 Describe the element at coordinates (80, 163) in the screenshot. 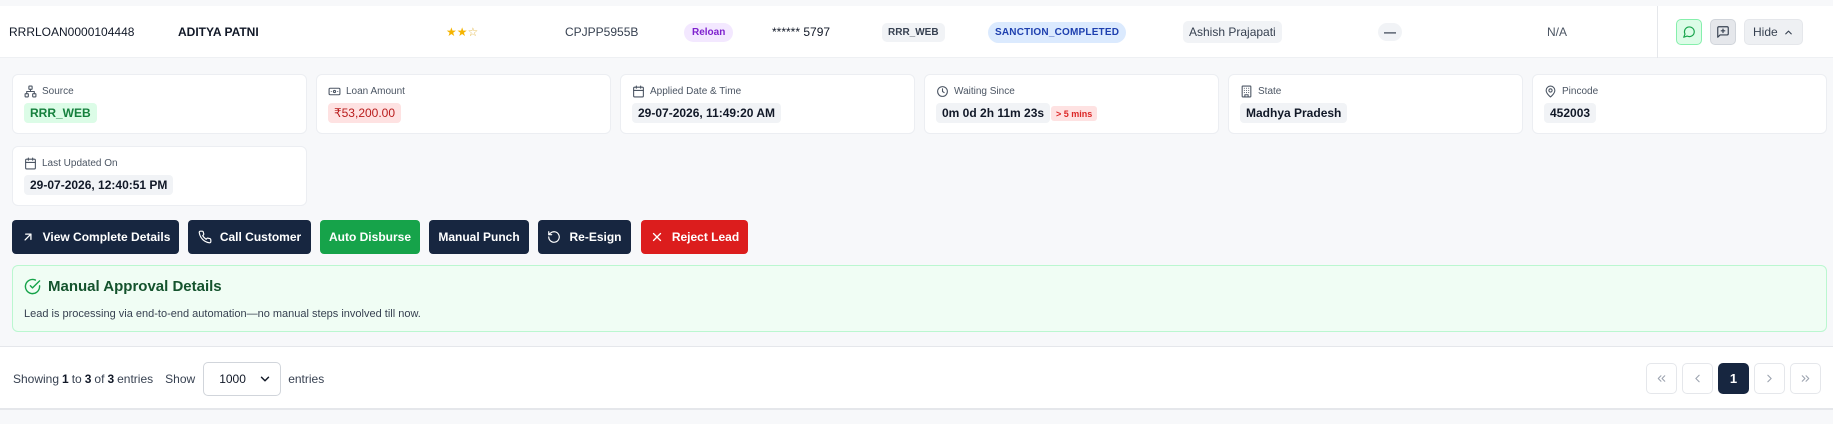

I see `last-updated-label: Last Updated On` at that location.